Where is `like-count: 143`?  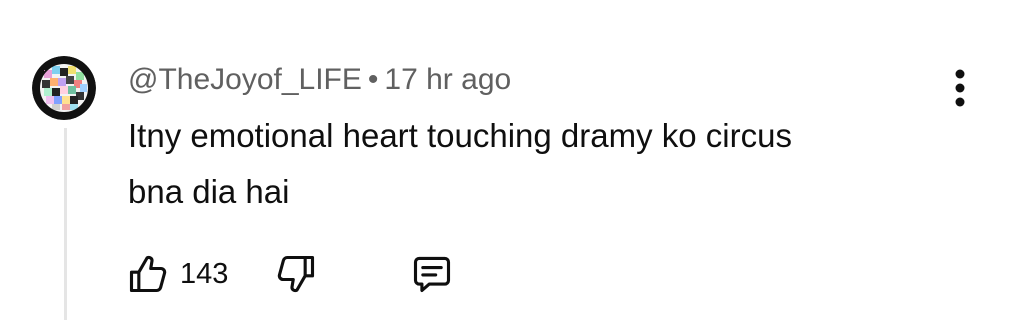 like-count: 143 is located at coordinates (204, 273).